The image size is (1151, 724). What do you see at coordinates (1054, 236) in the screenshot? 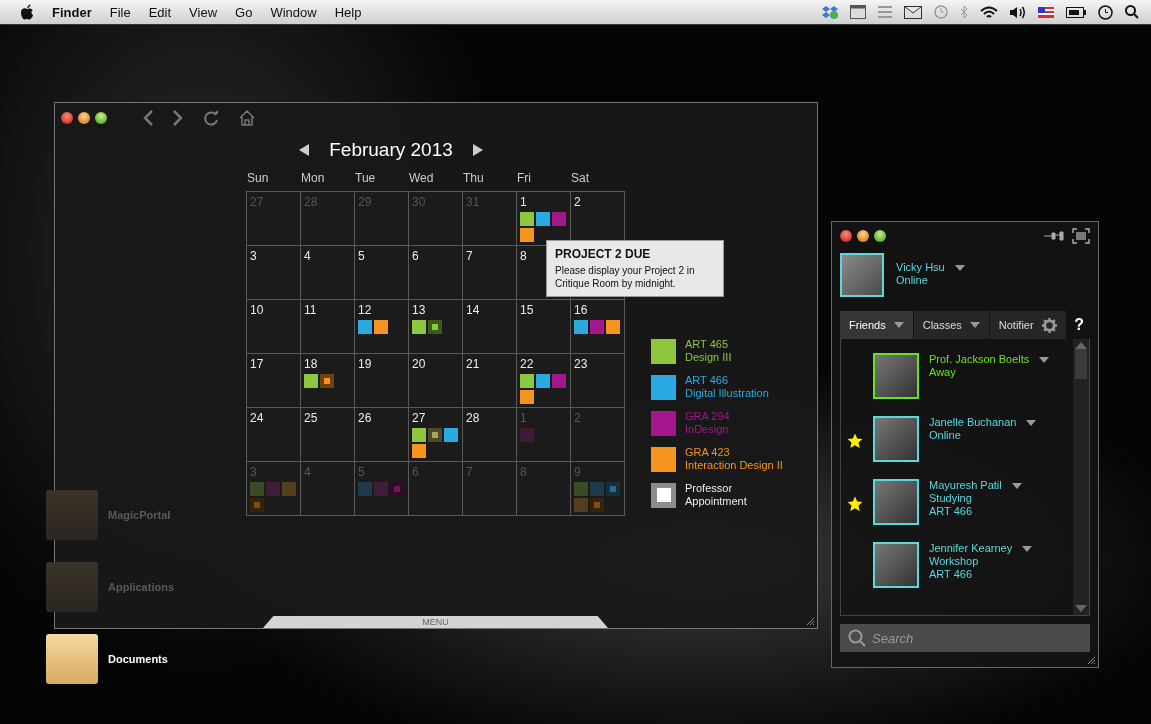
I see `pin-icon` at bounding box center [1054, 236].